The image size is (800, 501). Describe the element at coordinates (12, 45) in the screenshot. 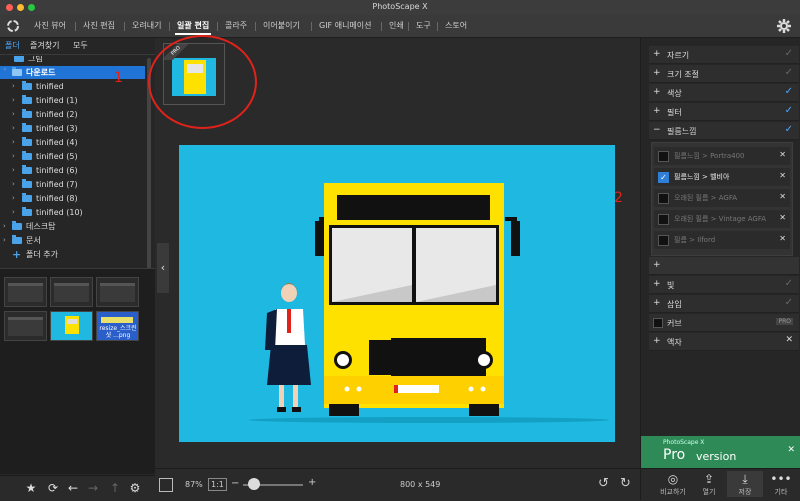

I see `tab-folders: 폴더` at that location.